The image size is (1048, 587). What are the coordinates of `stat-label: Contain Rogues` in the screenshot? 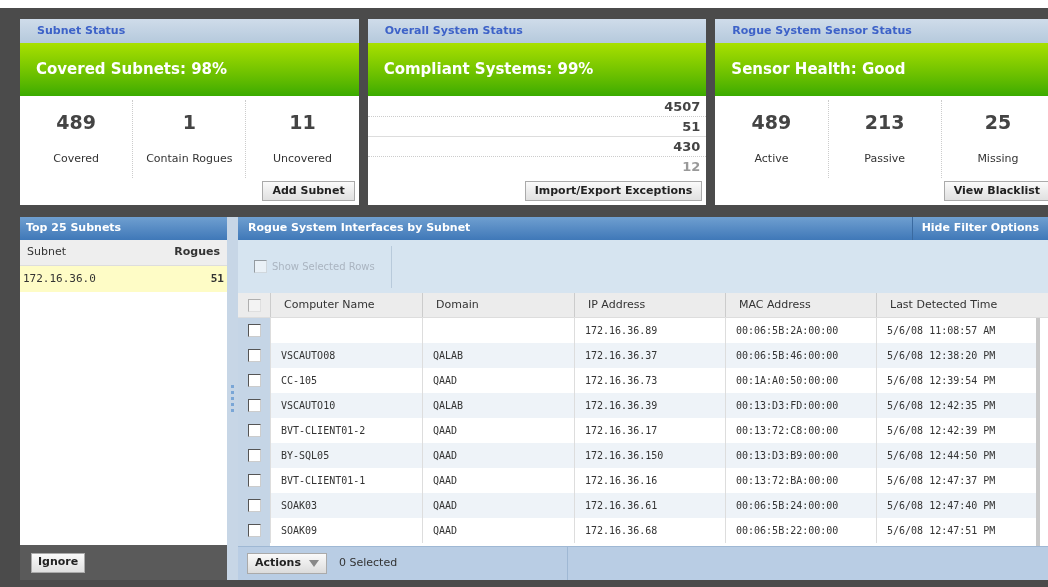 It's located at (189, 158).